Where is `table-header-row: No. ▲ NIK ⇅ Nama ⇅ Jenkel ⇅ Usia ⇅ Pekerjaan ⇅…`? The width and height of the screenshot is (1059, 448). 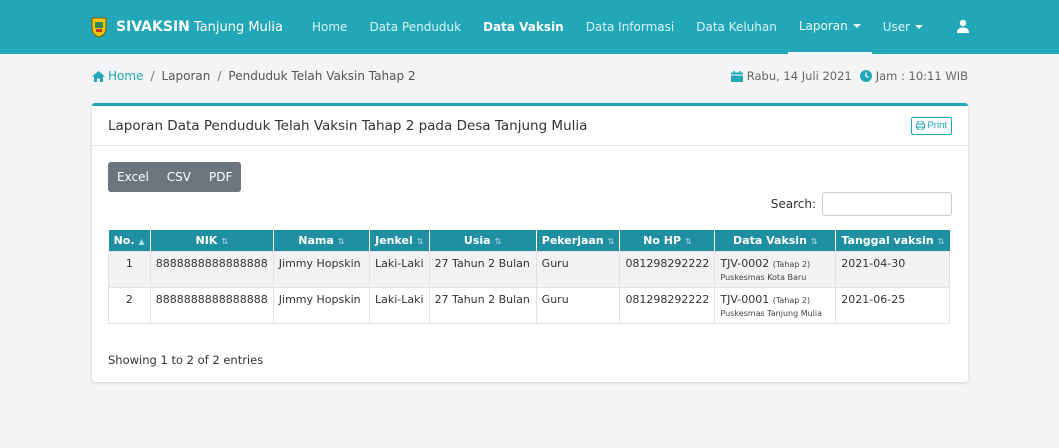
table-header-row: No. ▲ NIK ⇅ Nama ⇅ Jenkel ⇅ Usia ⇅ Pekerjaan ⇅… is located at coordinates (529, 240).